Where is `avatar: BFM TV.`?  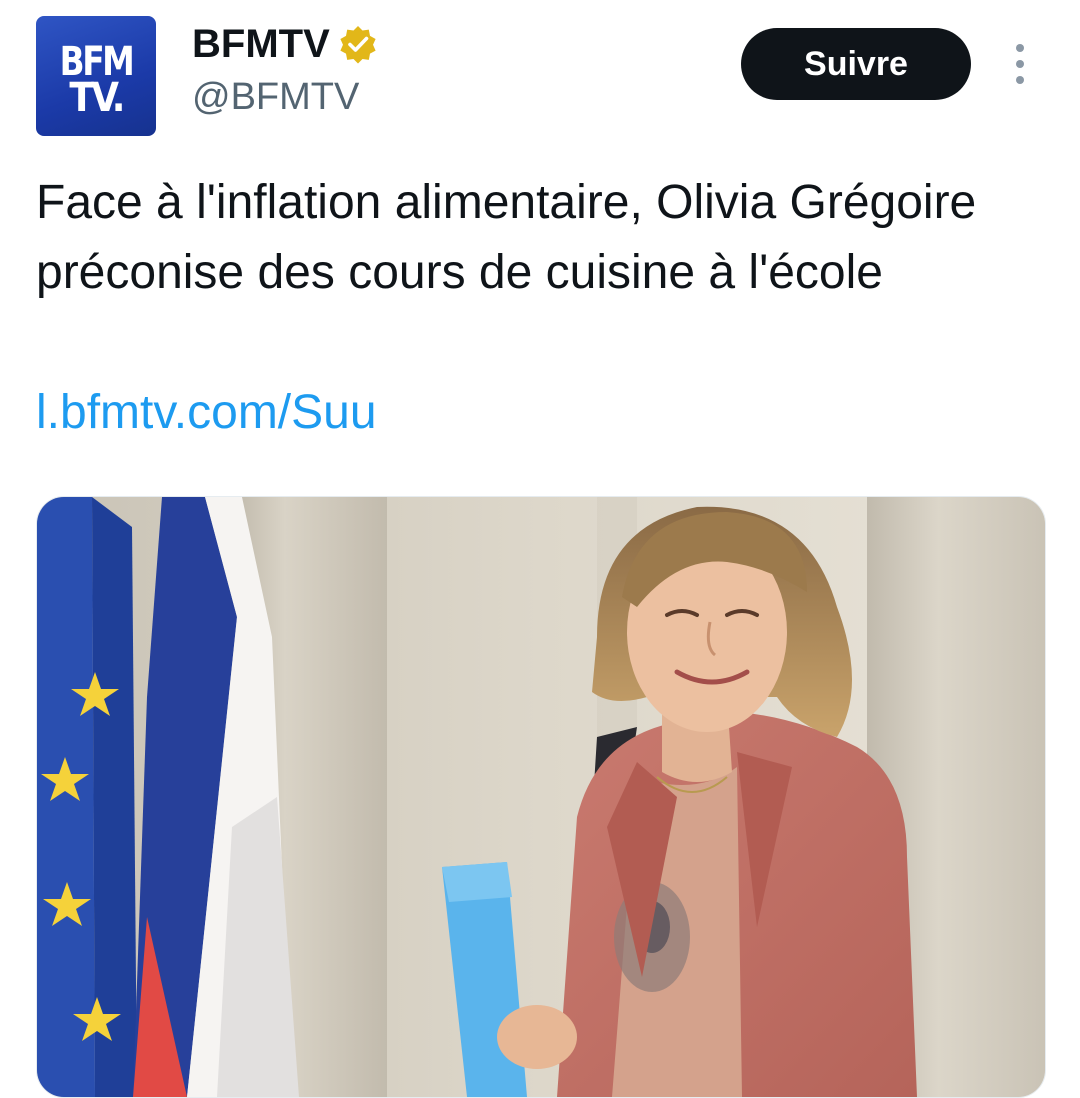
avatar: BFM TV. is located at coordinates (96, 76).